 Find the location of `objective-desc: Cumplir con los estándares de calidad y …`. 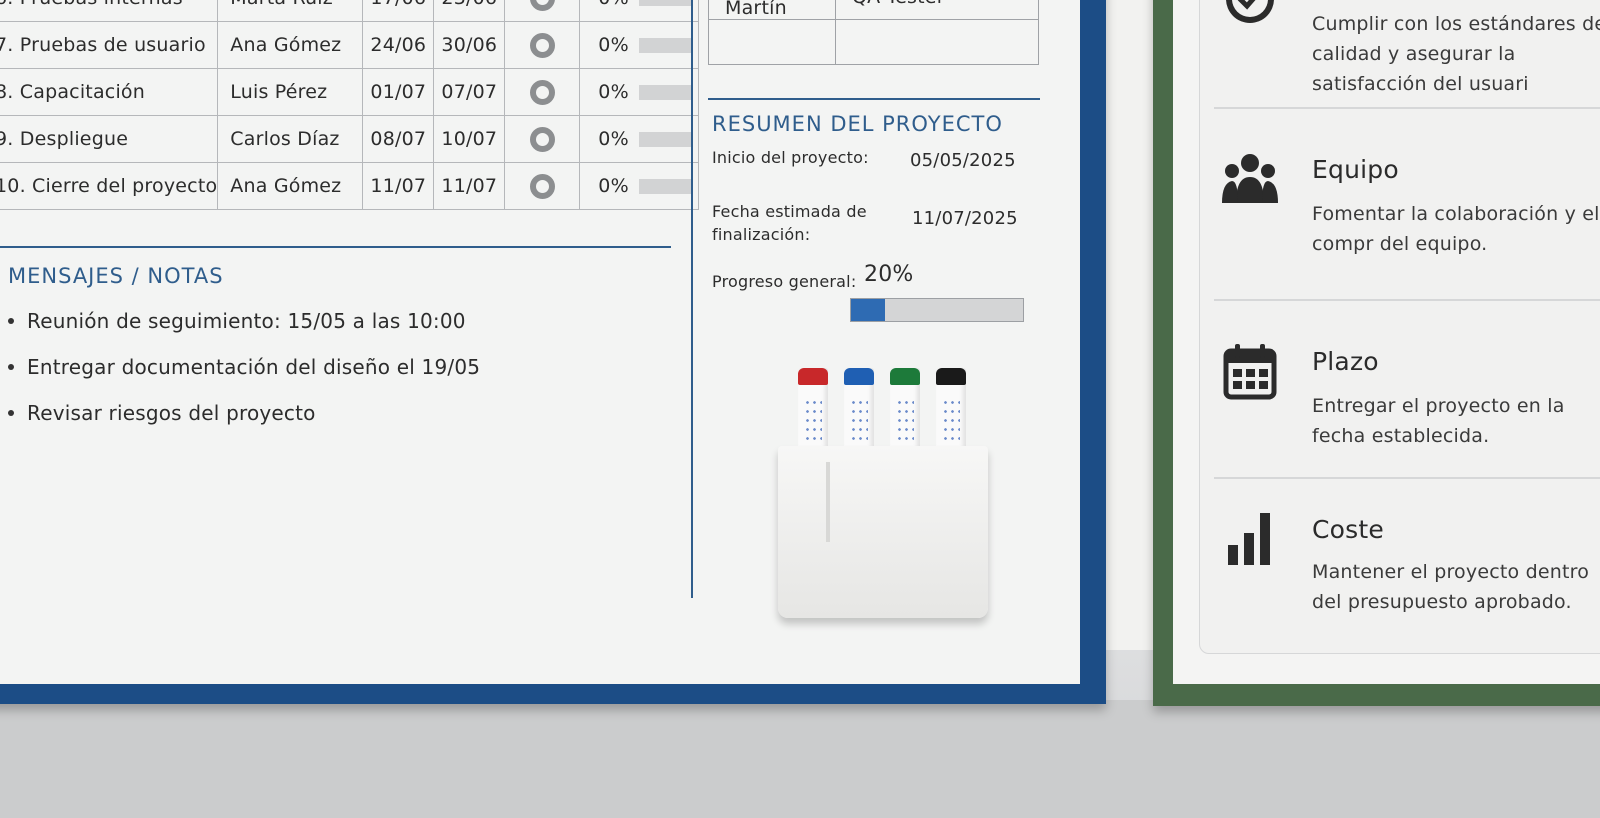

objective-desc: Cumplir con los estándares de calidad y … is located at coordinates (1456, 54).